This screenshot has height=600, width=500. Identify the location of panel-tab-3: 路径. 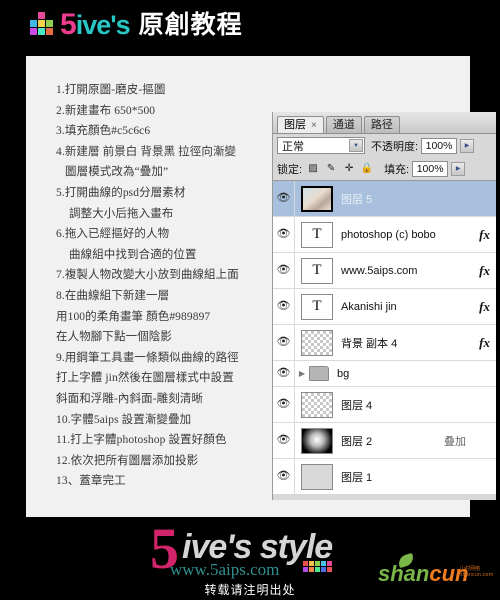
(381, 124).